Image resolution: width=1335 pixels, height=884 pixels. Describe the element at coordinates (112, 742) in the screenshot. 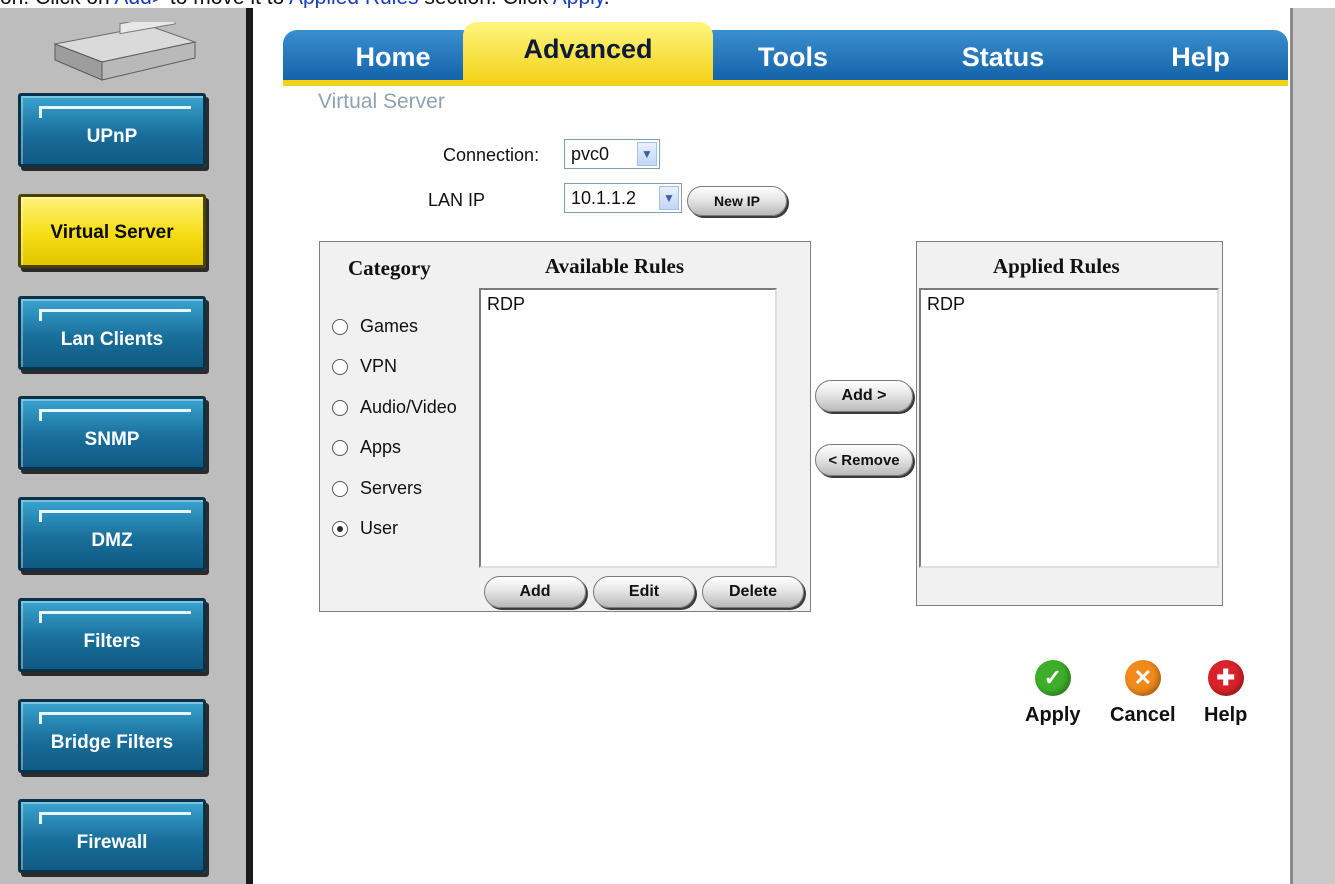

I see `sidebar-item-label: Bridge Filters` at that location.